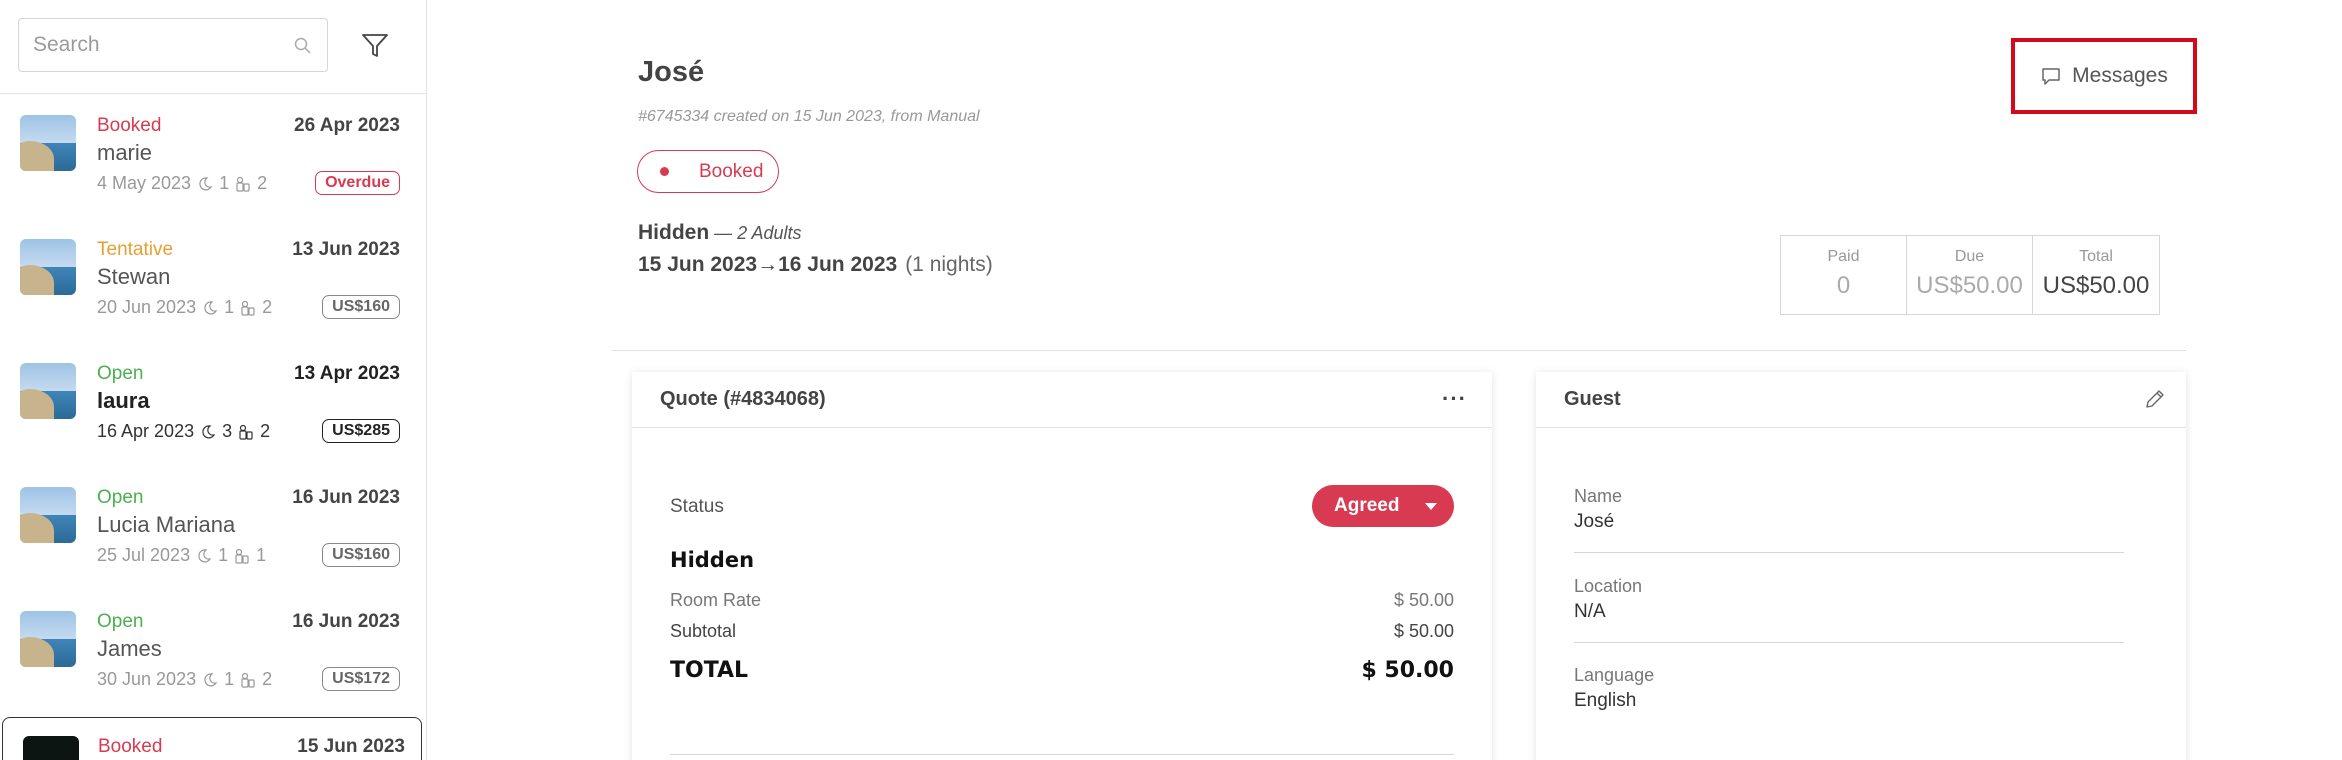 The width and height of the screenshot is (2342, 760). Describe the element at coordinates (1605, 700) in the screenshot. I see `field-value: English` at that location.